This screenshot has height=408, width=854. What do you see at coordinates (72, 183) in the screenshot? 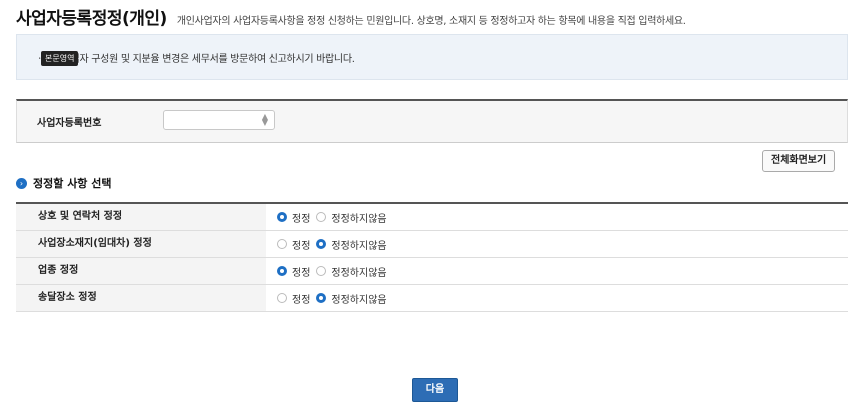
I see `section-title: 정정할 사항 선택` at bounding box center [72, 183].